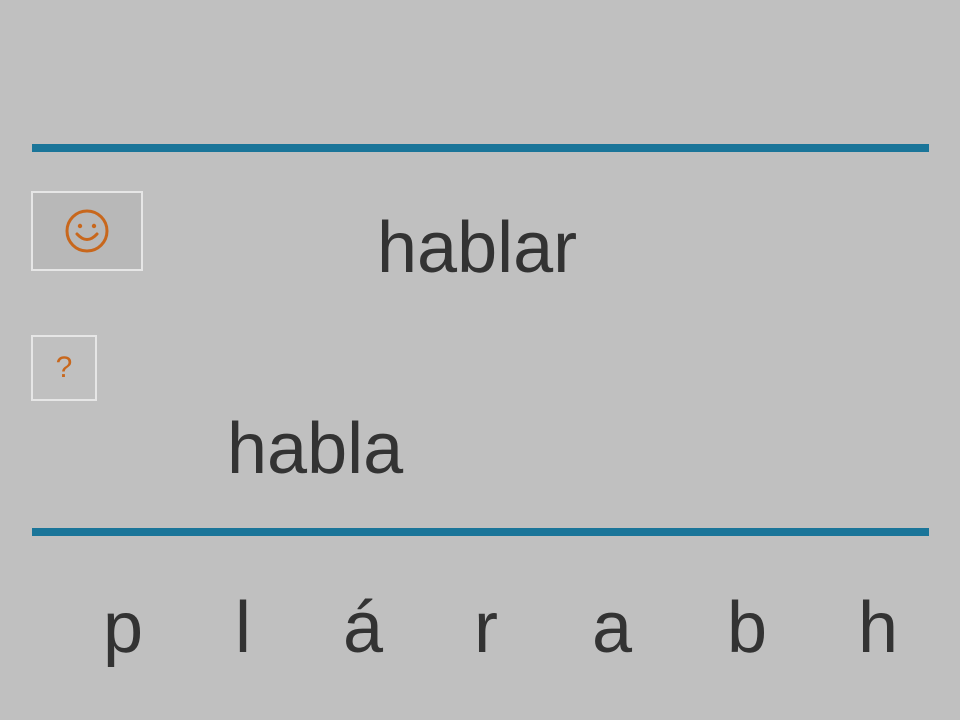  I want to click on bottom-divider, so click(480, 532).